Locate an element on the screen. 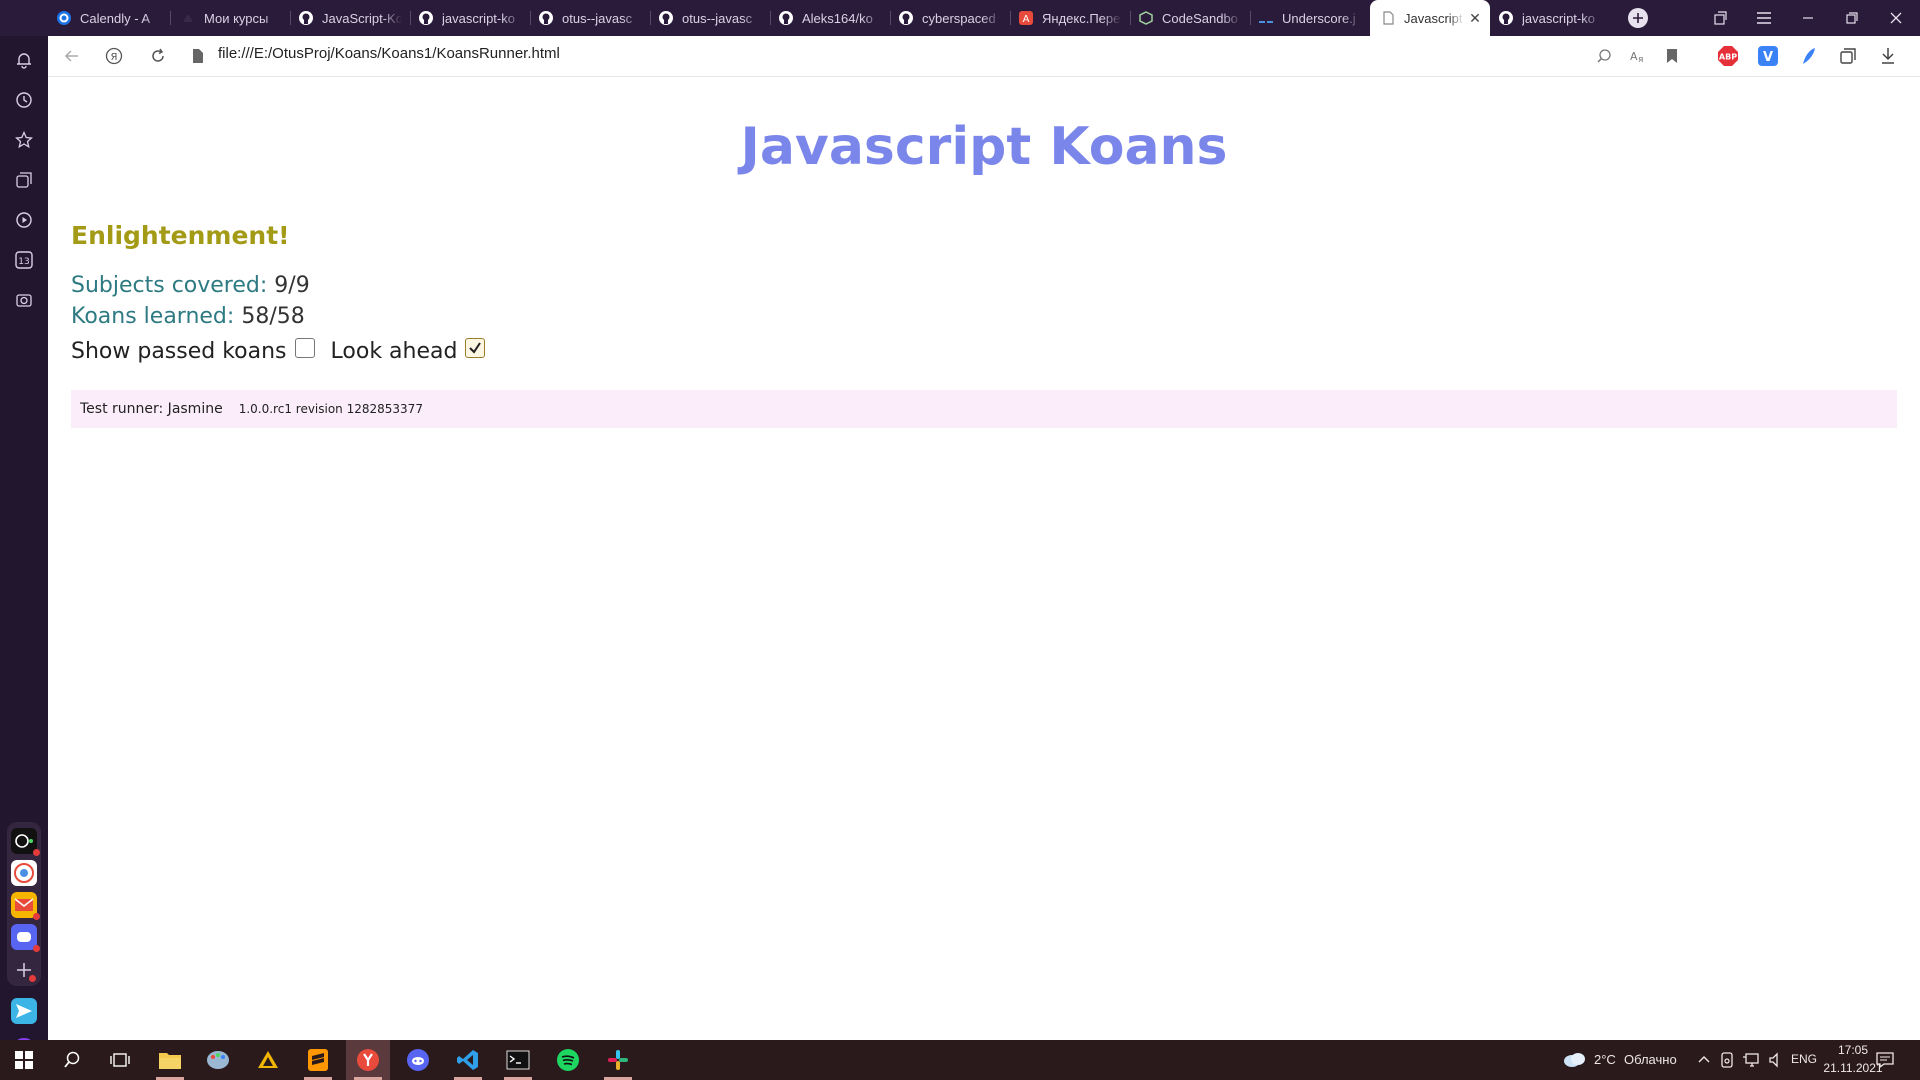  weather-icon is located at coordinates (1574, 1059).